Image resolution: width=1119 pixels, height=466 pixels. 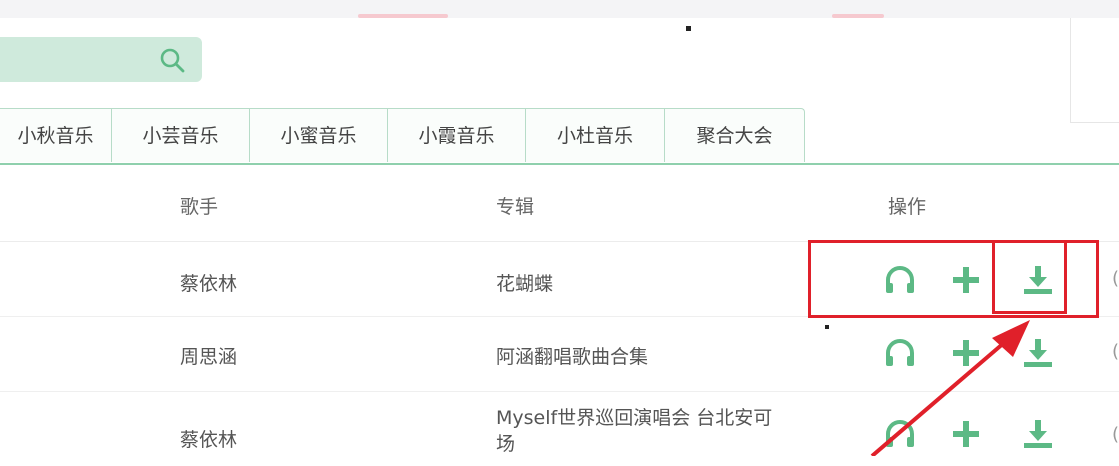 I want to click on album-cell-continuation: 场, so click(x=506, y=444).